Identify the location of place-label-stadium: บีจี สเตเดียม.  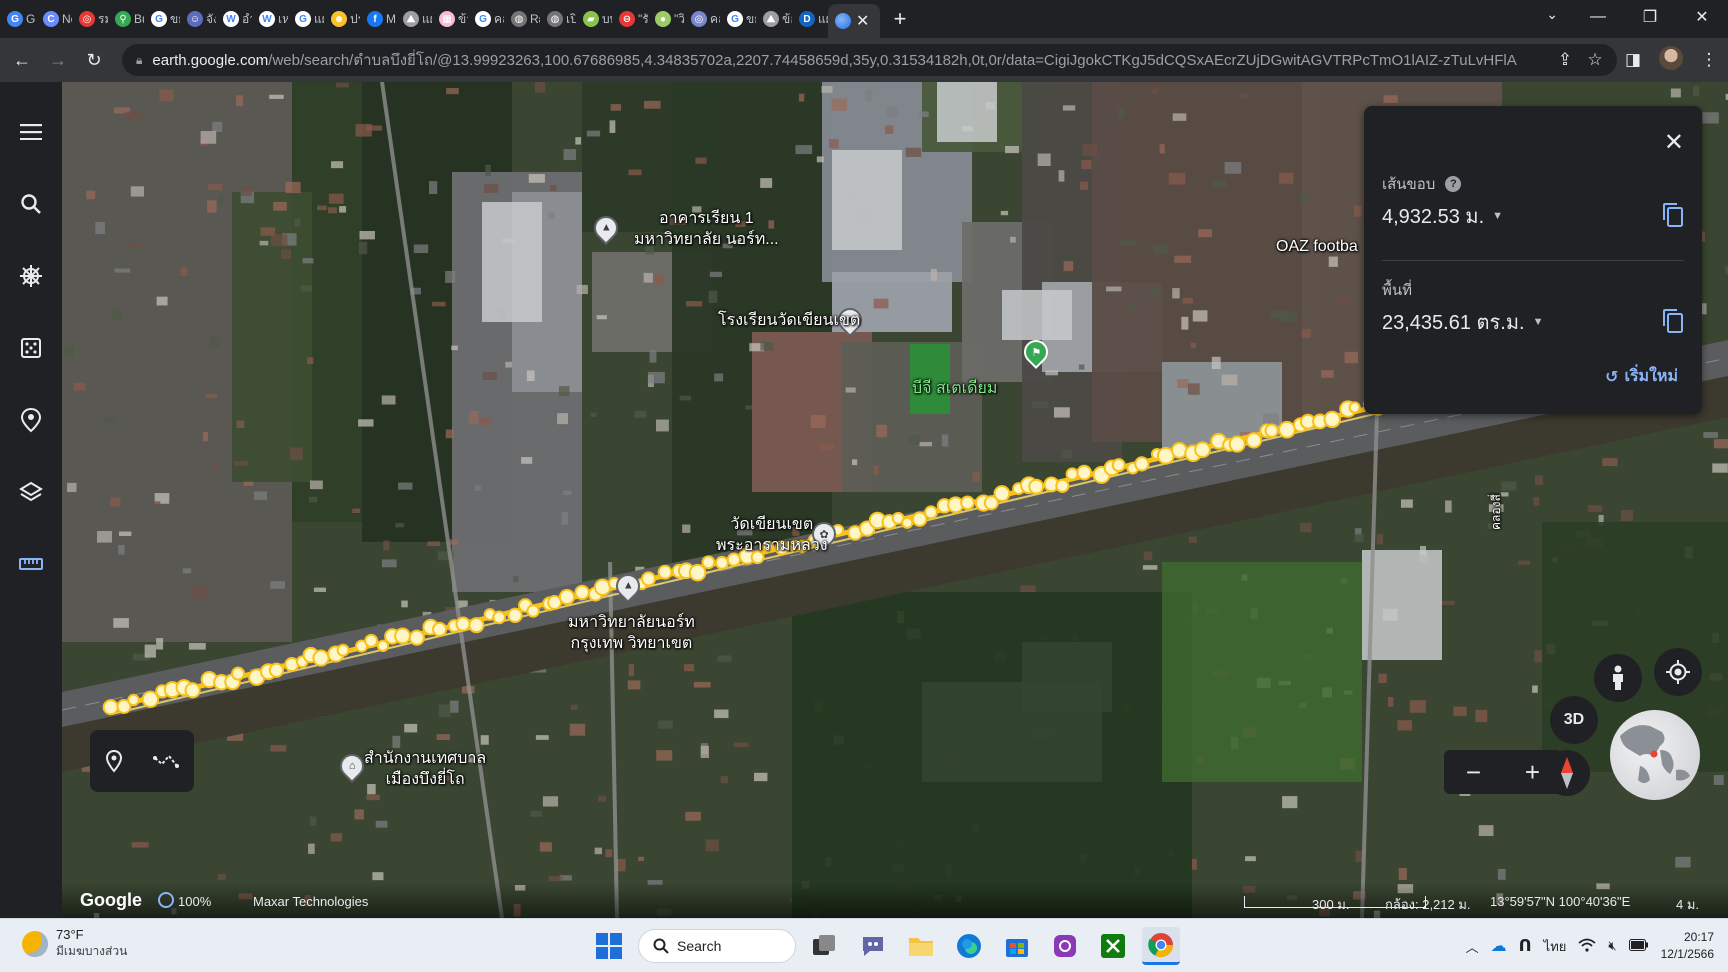
(954, 388).